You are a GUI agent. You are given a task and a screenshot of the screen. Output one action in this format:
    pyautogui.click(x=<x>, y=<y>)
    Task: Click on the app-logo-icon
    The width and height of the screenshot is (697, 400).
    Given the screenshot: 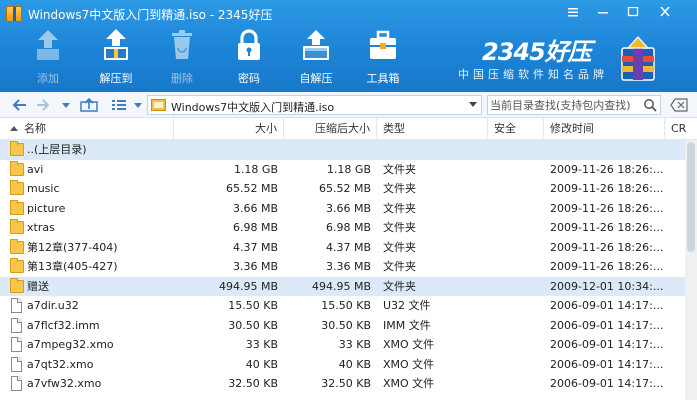 What is the action you would take?
    pyautogui.click(x=14, y=14)
    